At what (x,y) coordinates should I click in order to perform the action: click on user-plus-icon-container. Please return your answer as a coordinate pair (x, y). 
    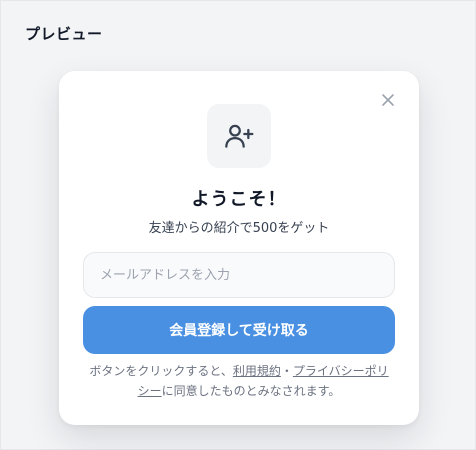
    Looking at the image, I should click on (239, 136).